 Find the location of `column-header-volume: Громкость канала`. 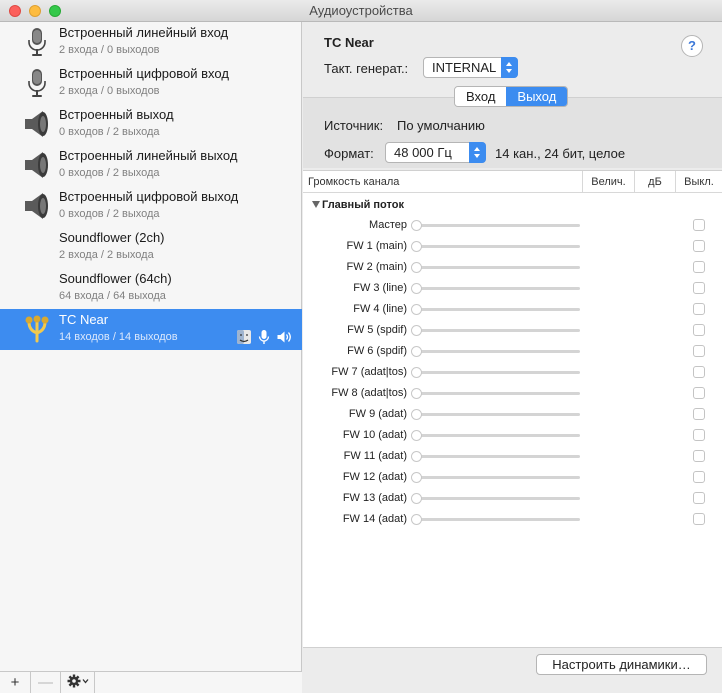

column-header-volume: Громкость канала is located at coordinates (442, 182).